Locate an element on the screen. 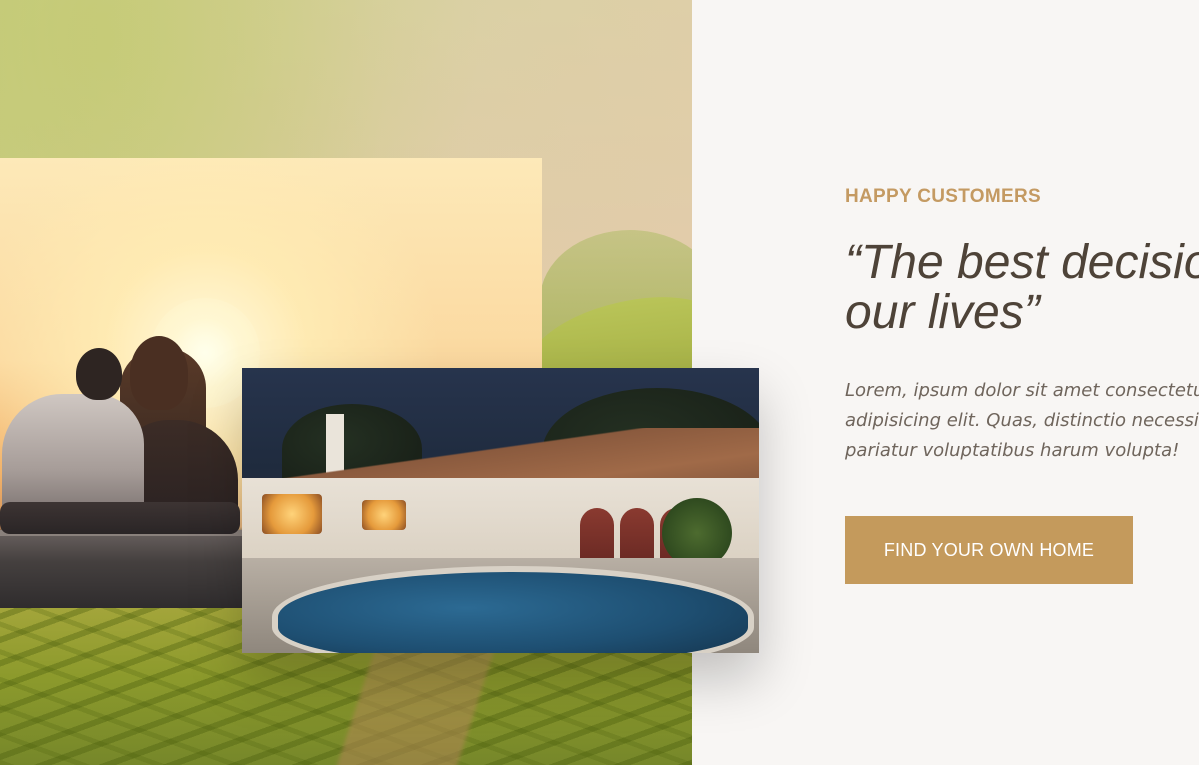 The image size is (1199, 765). testimonial-quote: “The best decision of our lives” is located at coordinates (1022, 287).